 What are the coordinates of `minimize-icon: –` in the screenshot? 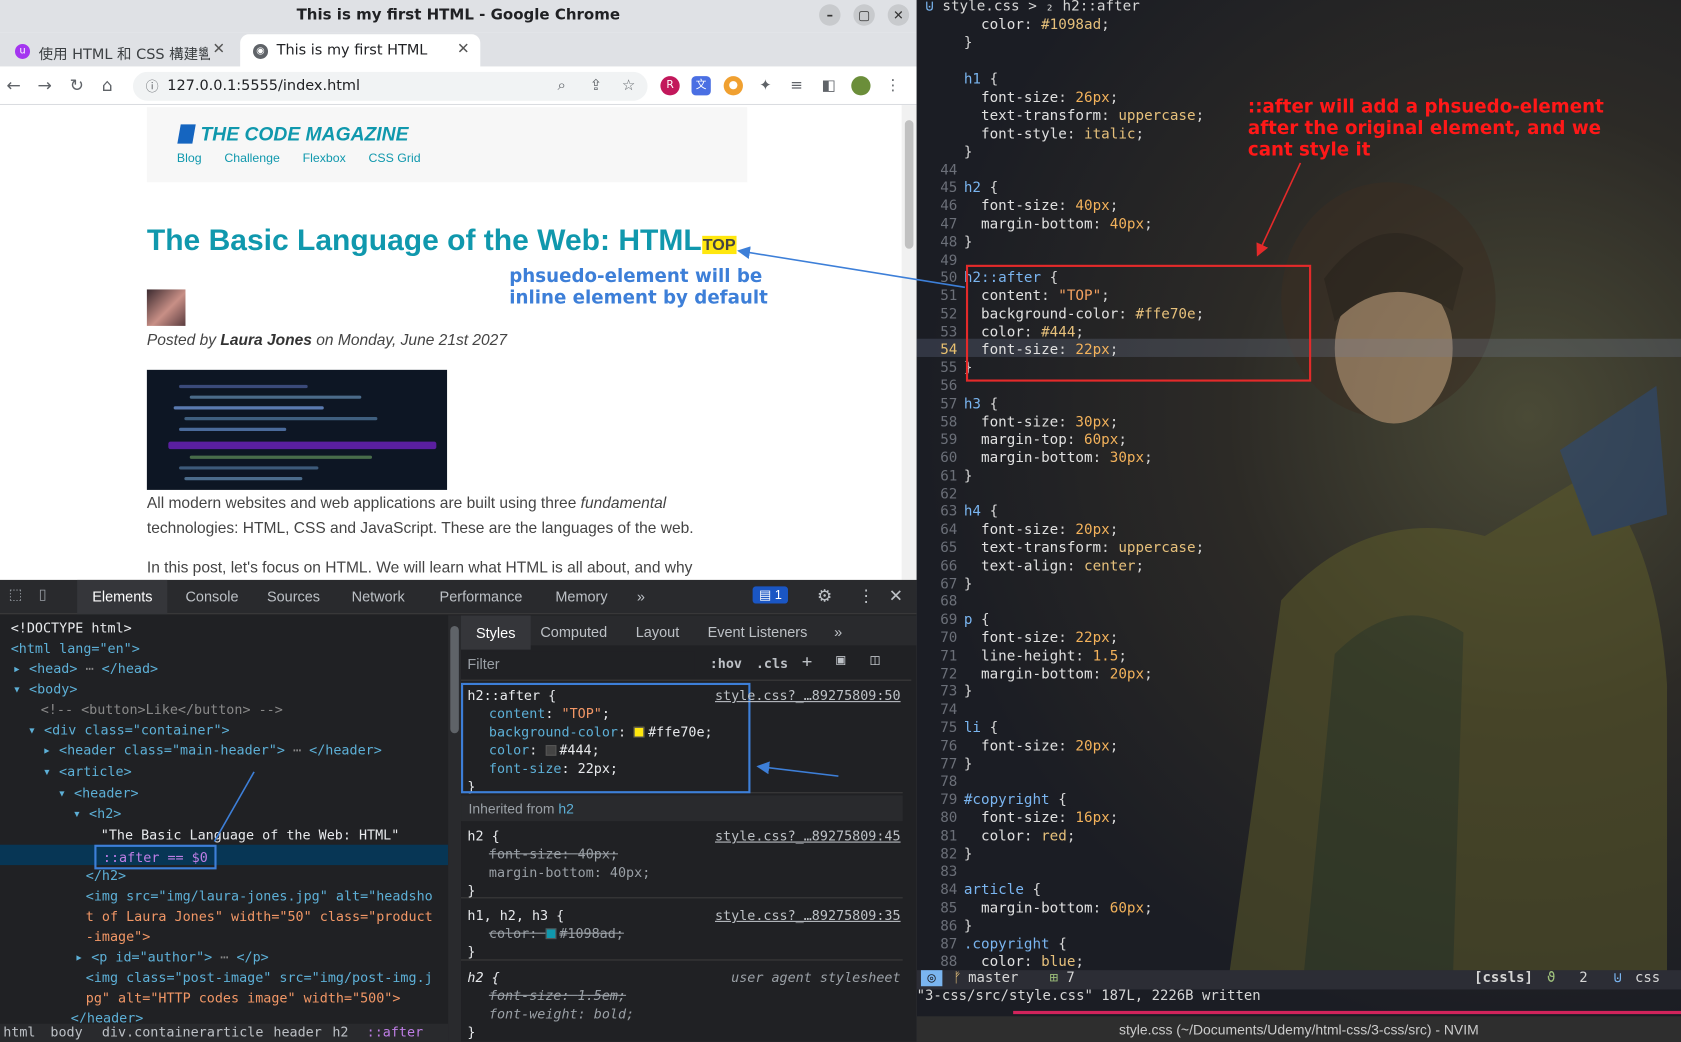 It's located at (830, 15).